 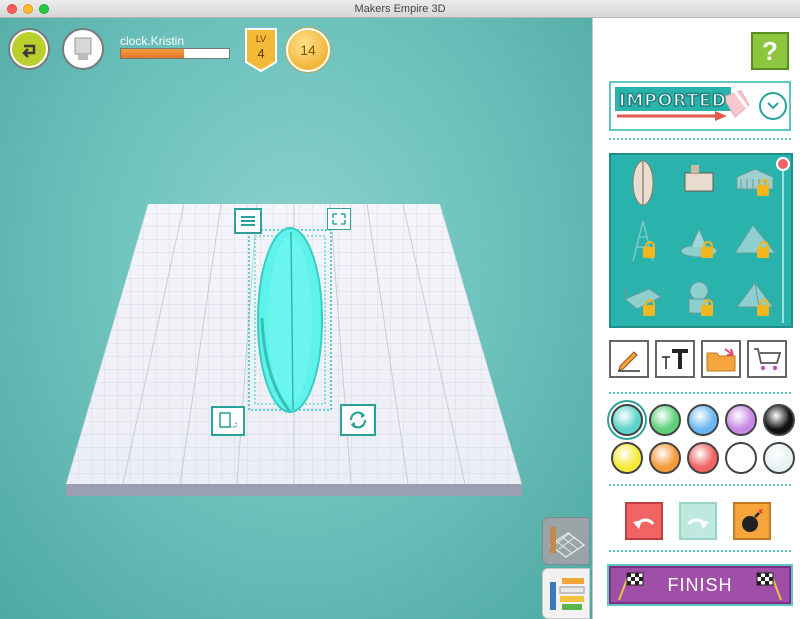 I want to click on object-scale-handle, so click(x=228, y=421).